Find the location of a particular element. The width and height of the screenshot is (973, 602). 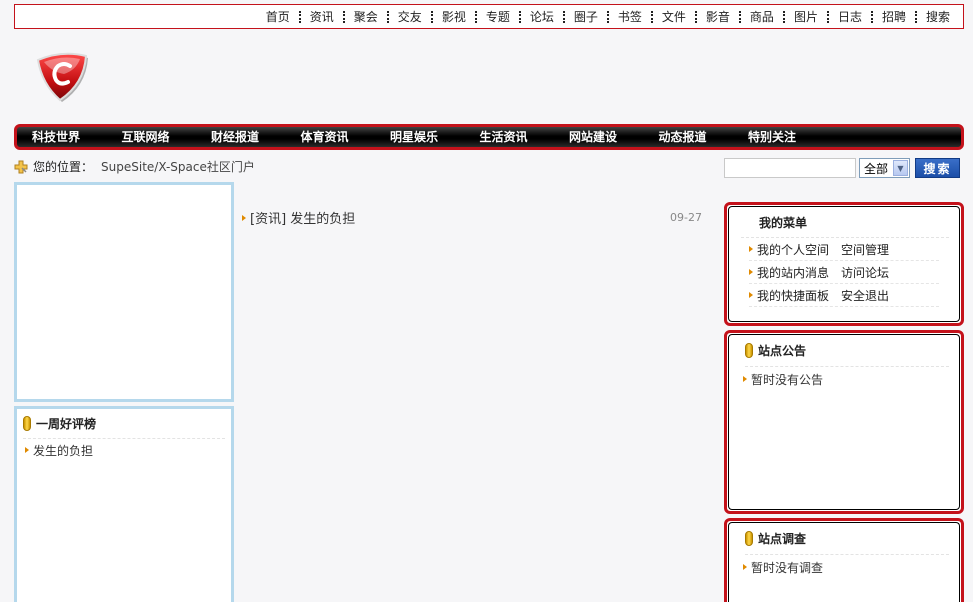

menu-link: 空间管理 is located at coordinates (865, 249).